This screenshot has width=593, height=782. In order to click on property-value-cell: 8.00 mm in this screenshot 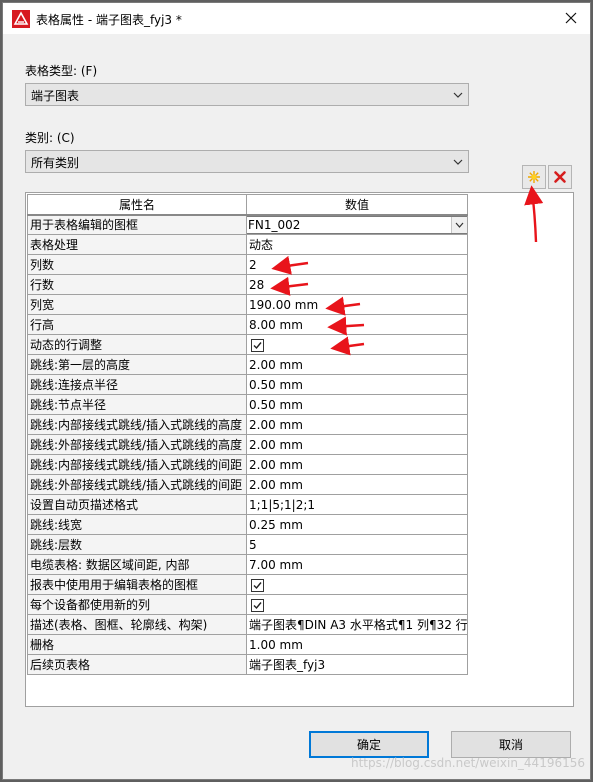, I will do `click(357, 324)`.